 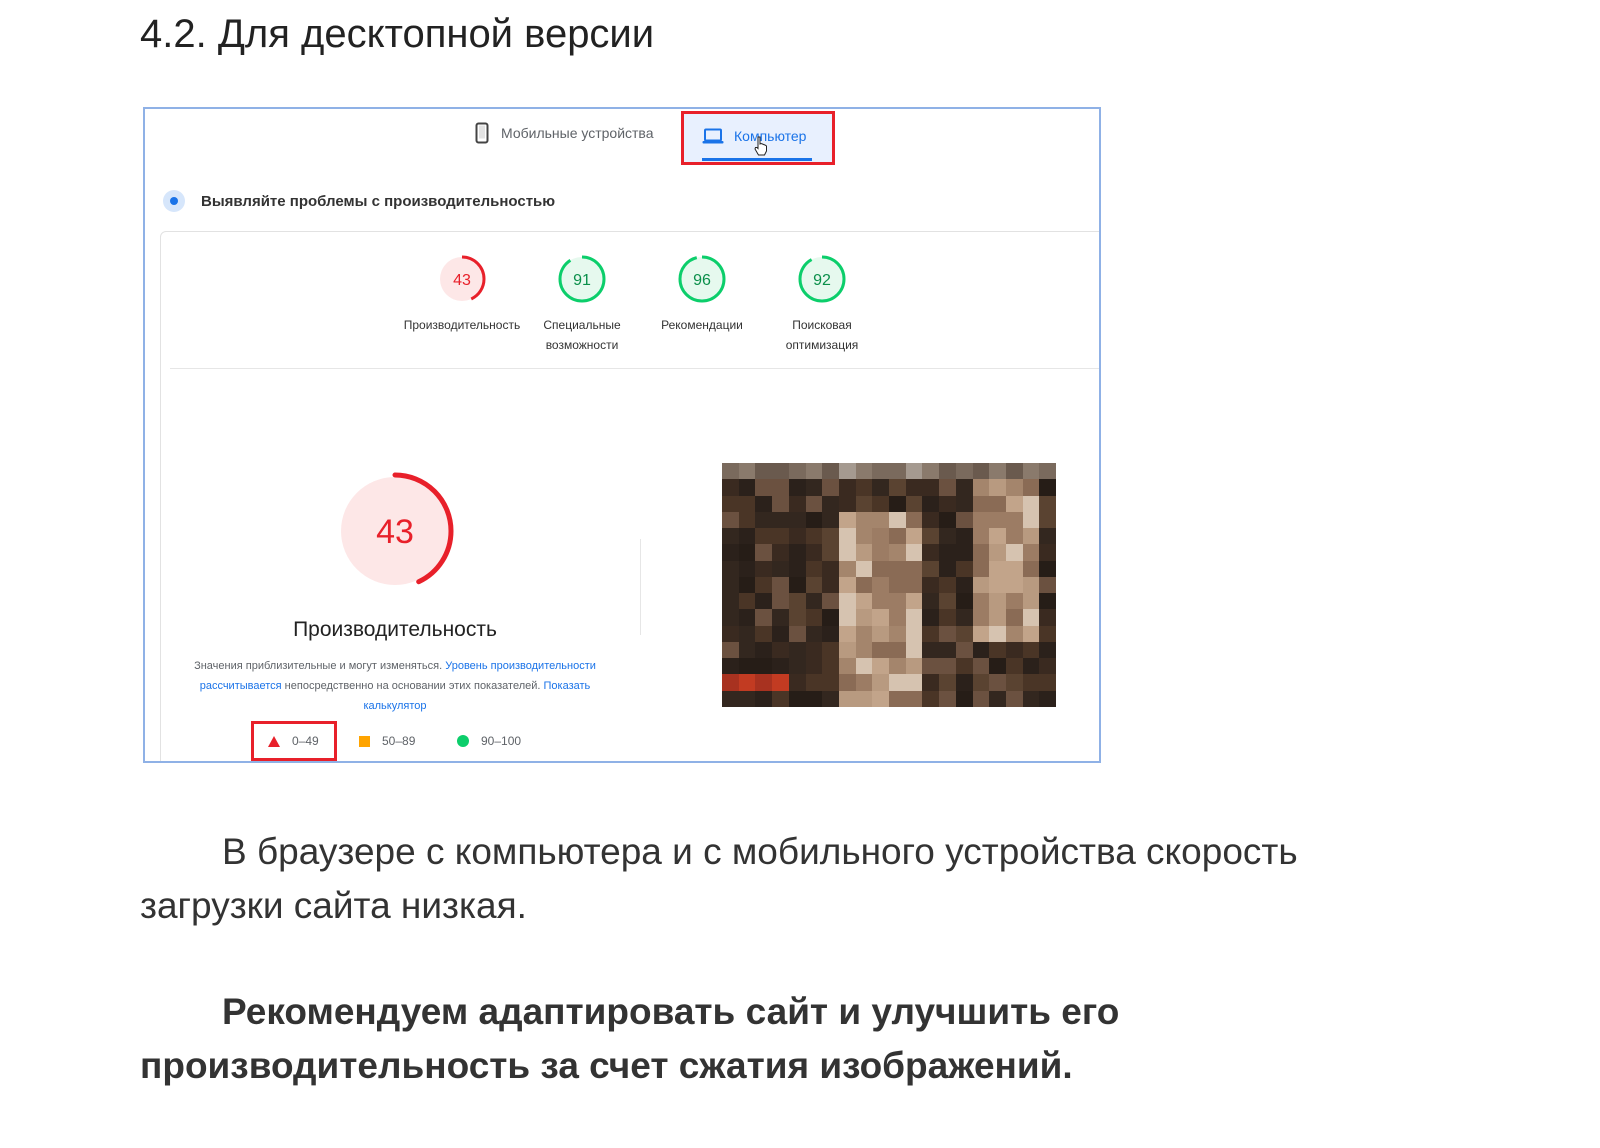 I want to click on score-caption-line: оптимизация, so click(x=822, y=345).